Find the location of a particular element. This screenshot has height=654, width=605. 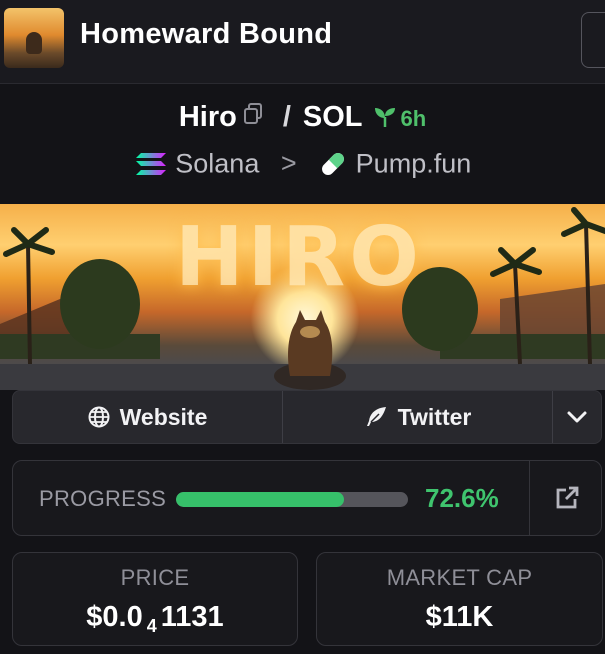

social-links-bar: Website Twitter is located at coordinates (307, 417).